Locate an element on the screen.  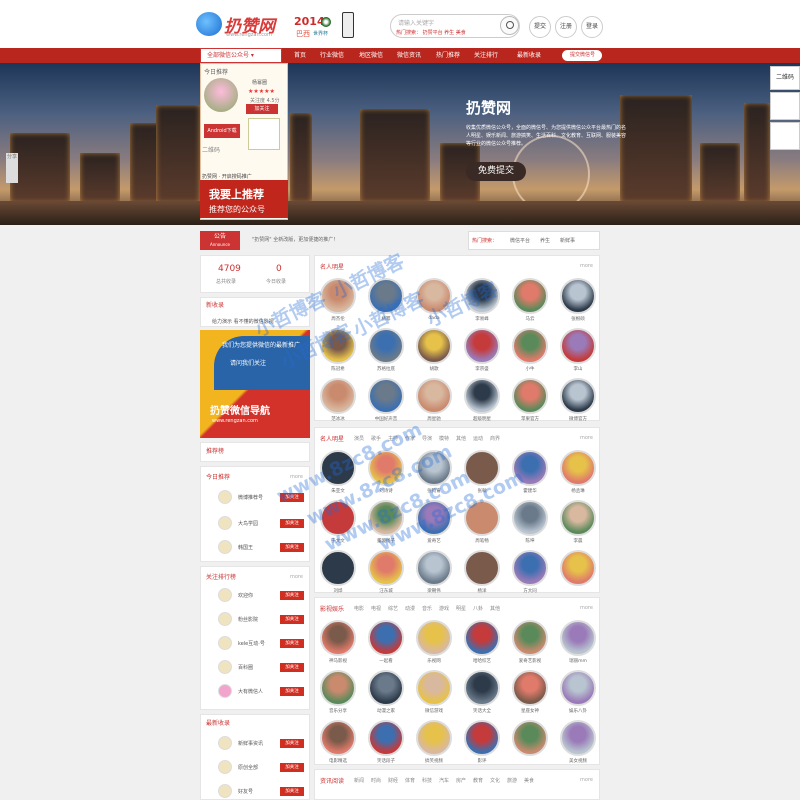
account-name: 中国好声音 is located at coordinates (386, 419).